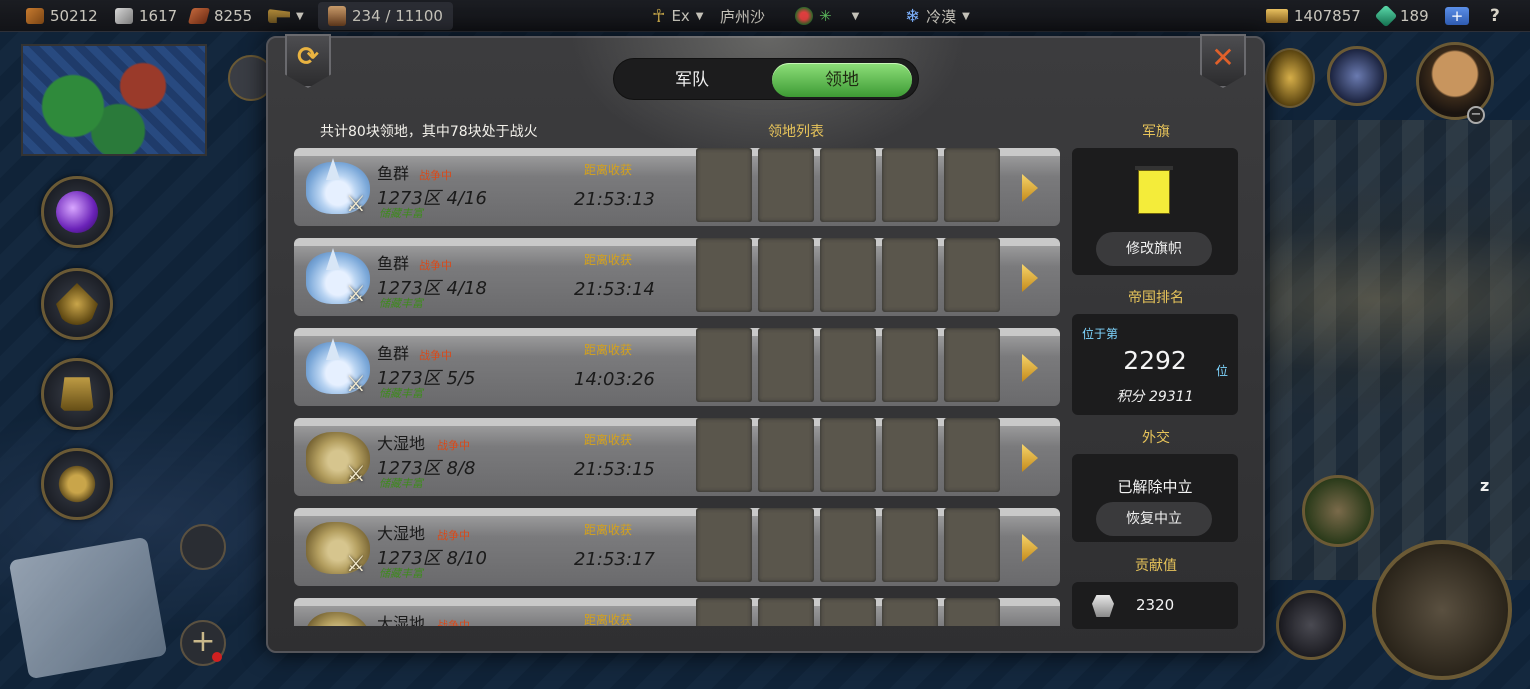 This screenshot has height=689, width=1530. Describe the element at coordinates (1154, 249) in the screenshot. I see `edit-banner-button: 修改旗帜` at that location.